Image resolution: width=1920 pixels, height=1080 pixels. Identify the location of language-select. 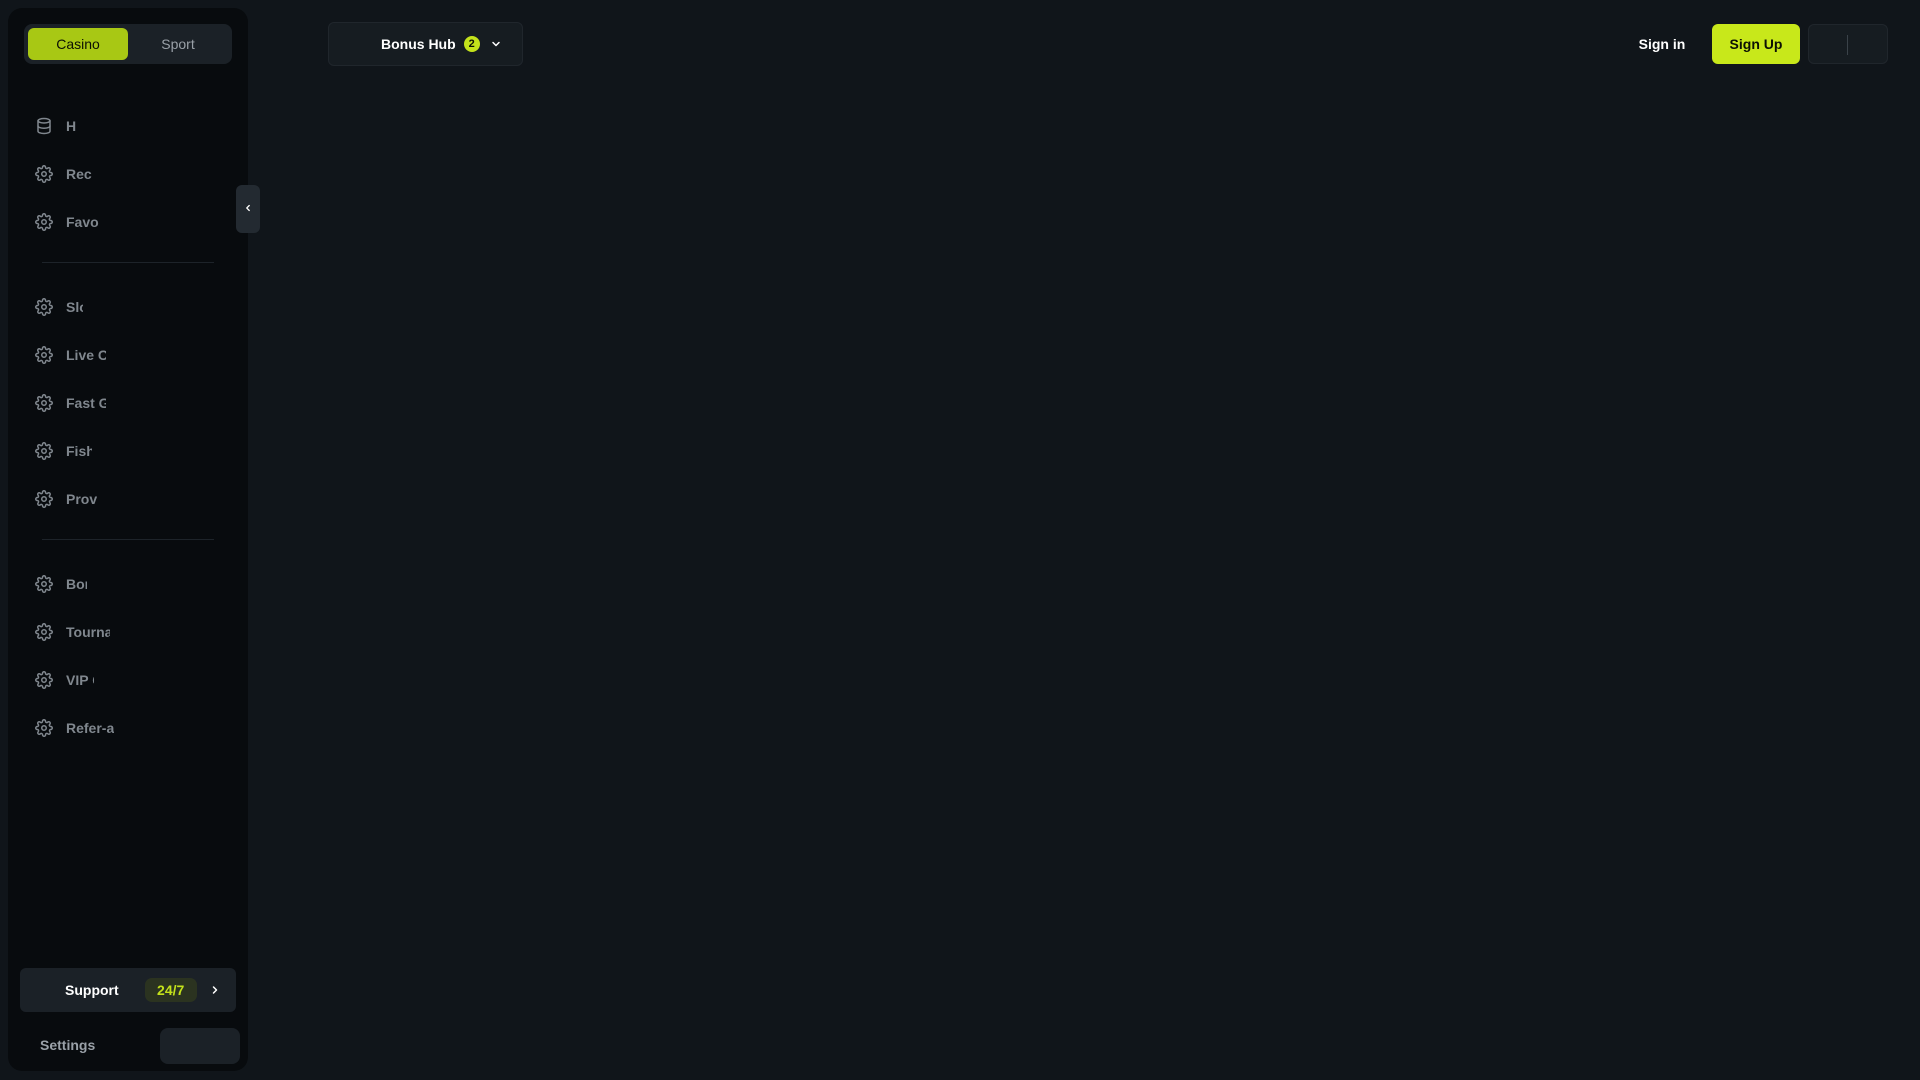
(1848, 44).